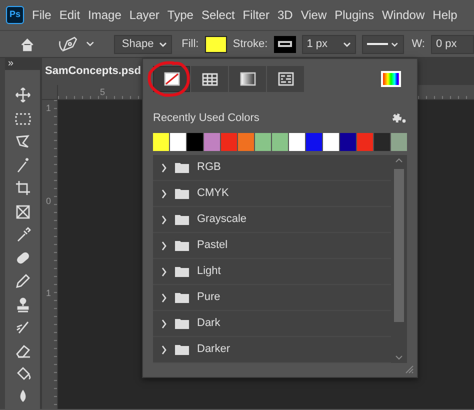 Image resolution: width=474 pixels, height=410 pixels. I want to click on gradient-icon, so click(247, 79).